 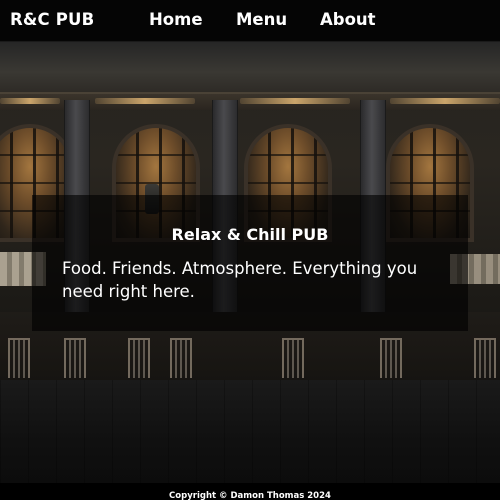 What do you see at coordinates (261, 19) in the screenshot?
I see `nav-link-menu: Menu` at bounding box center [261, 19].